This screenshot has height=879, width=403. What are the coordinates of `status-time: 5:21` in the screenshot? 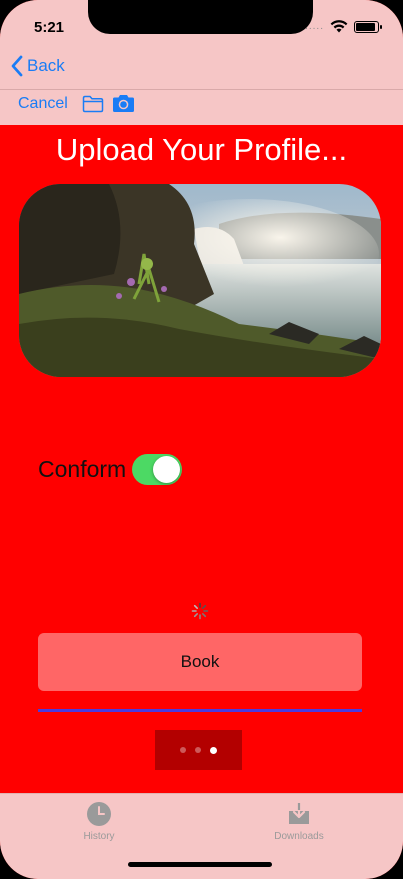 It's located at (49, 27).